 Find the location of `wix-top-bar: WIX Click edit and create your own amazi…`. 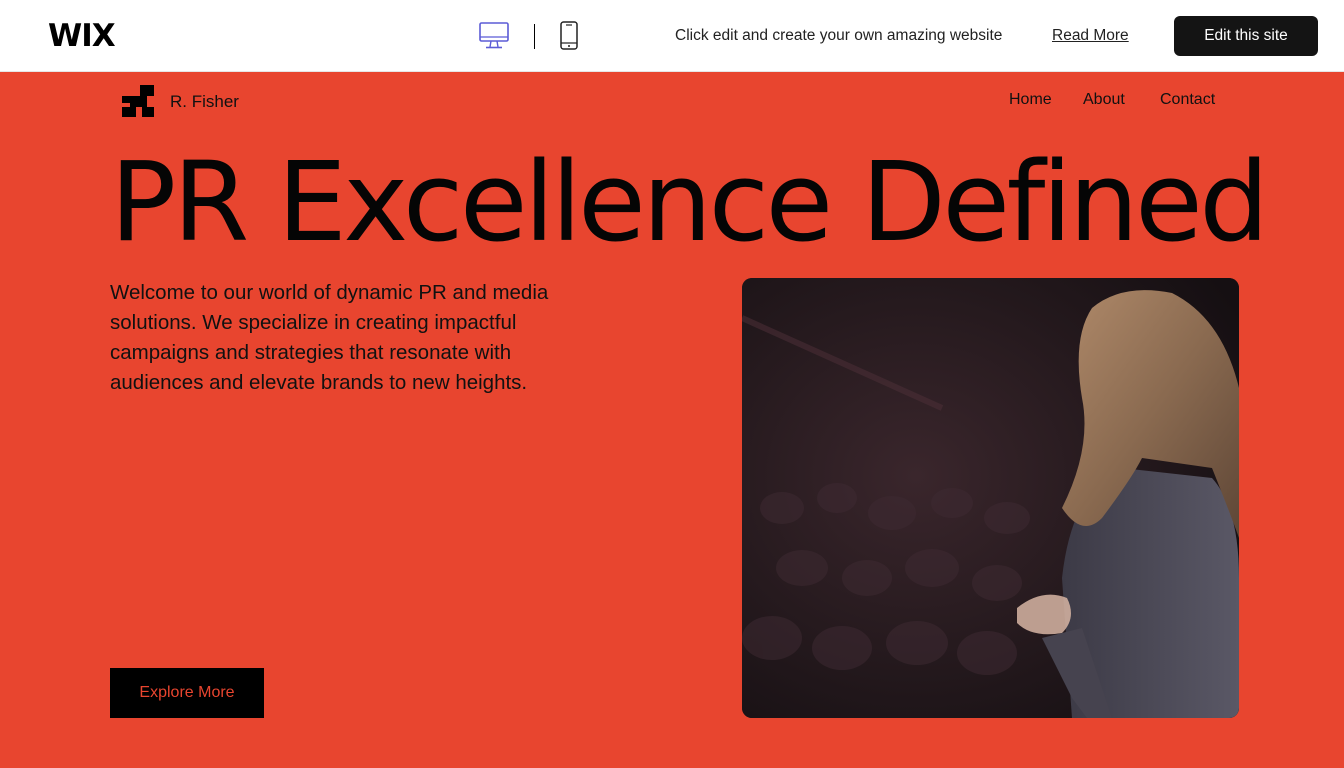

wix-top-bar: WIX Click edit and create your own amazi… is located at coordinates (672, 36).